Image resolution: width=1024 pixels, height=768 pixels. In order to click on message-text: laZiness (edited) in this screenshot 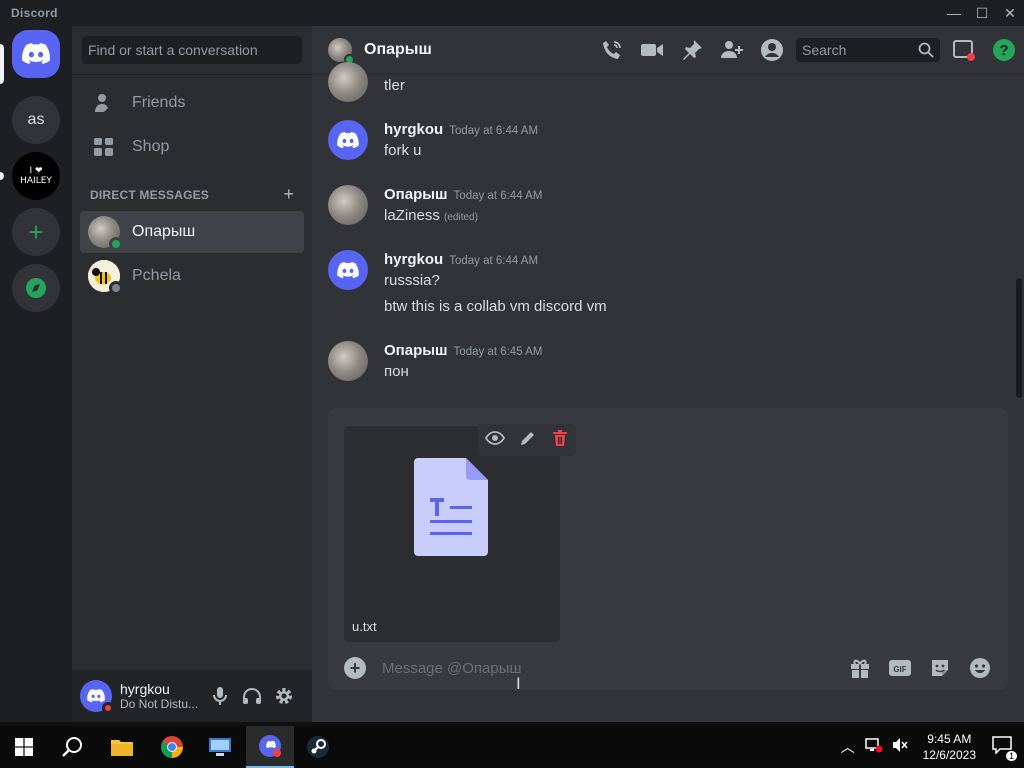, I will do `click(431, 215)`.